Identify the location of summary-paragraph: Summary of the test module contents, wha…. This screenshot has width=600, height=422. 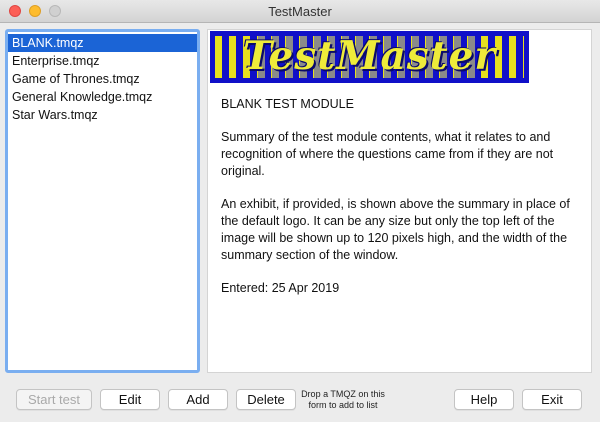
(387, 154).